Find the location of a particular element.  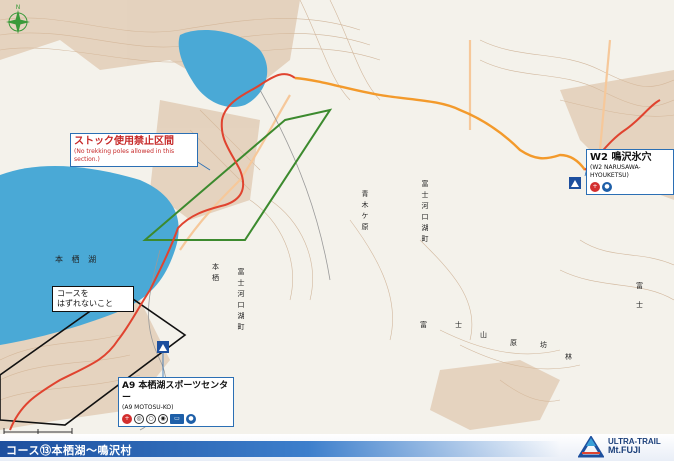

waypoint-w2-card: W2 鳴沢氷穴 (W2 NARUSAWA-HYOUKETSU) + ● is located at coordinates (630, 172).